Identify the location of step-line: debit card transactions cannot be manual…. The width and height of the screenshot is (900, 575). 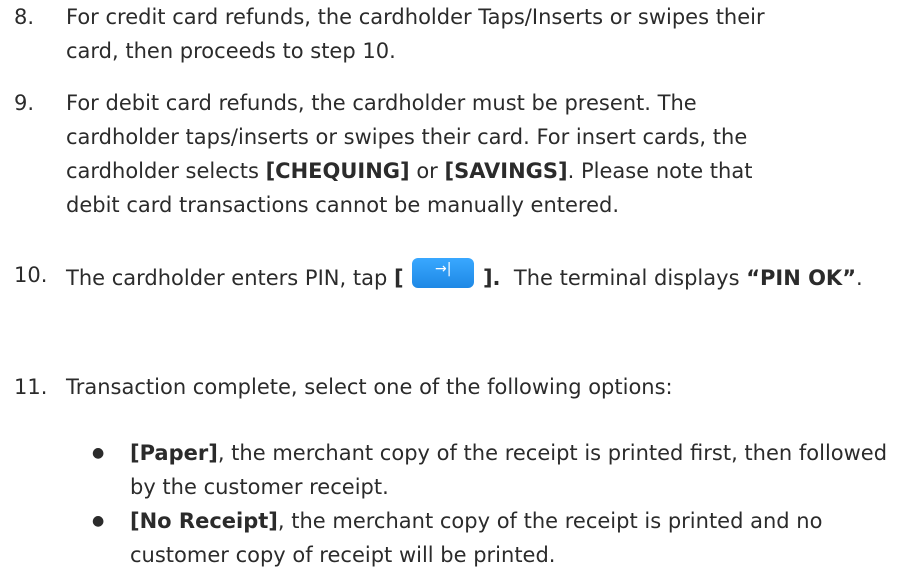
(343, 205).